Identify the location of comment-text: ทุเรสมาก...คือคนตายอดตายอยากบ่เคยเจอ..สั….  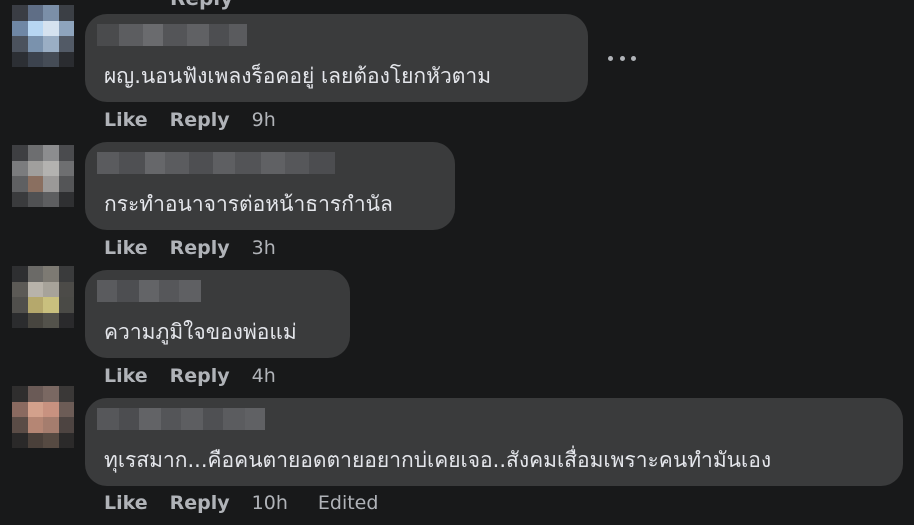
(438, 460).